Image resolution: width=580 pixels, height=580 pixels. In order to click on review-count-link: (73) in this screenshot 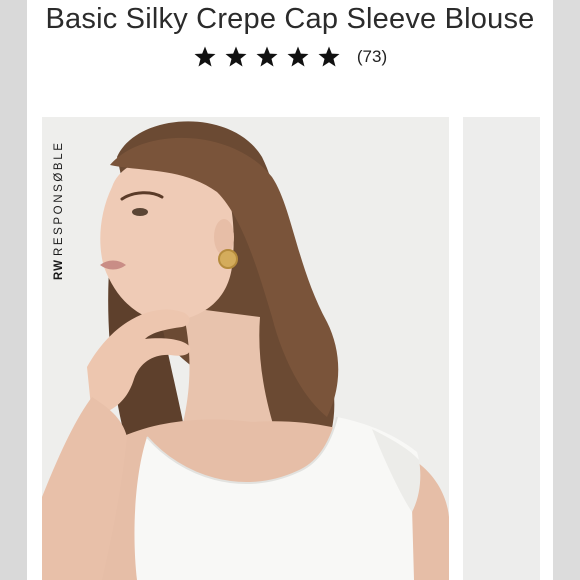, I will do `click(372, 57)`.